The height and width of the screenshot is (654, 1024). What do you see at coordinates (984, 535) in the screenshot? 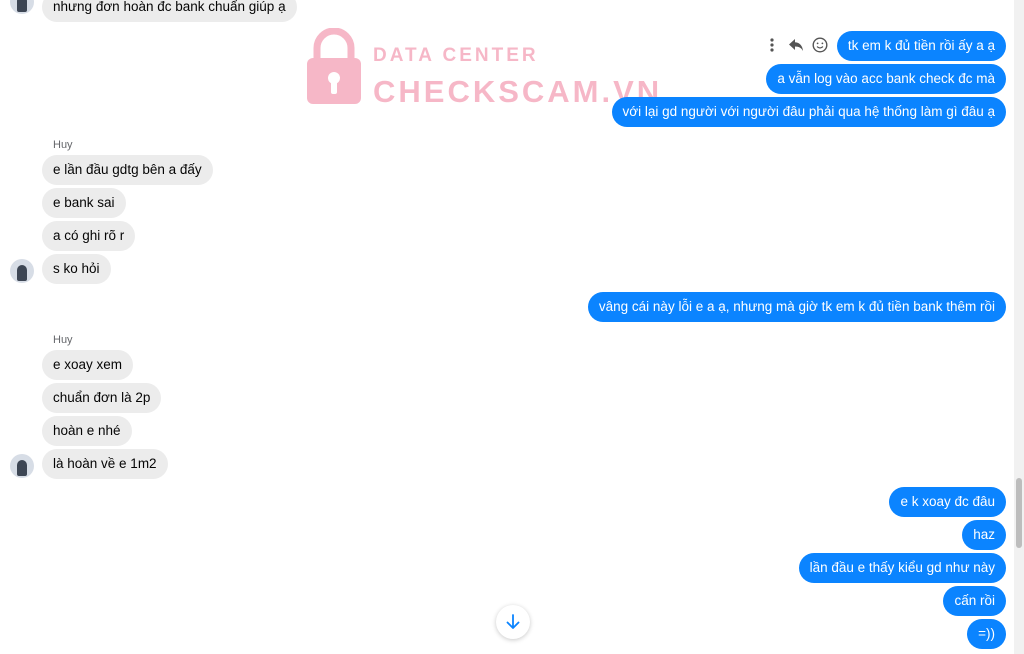
I see `outgoing-message: haz` at bounding box center [984, 535].